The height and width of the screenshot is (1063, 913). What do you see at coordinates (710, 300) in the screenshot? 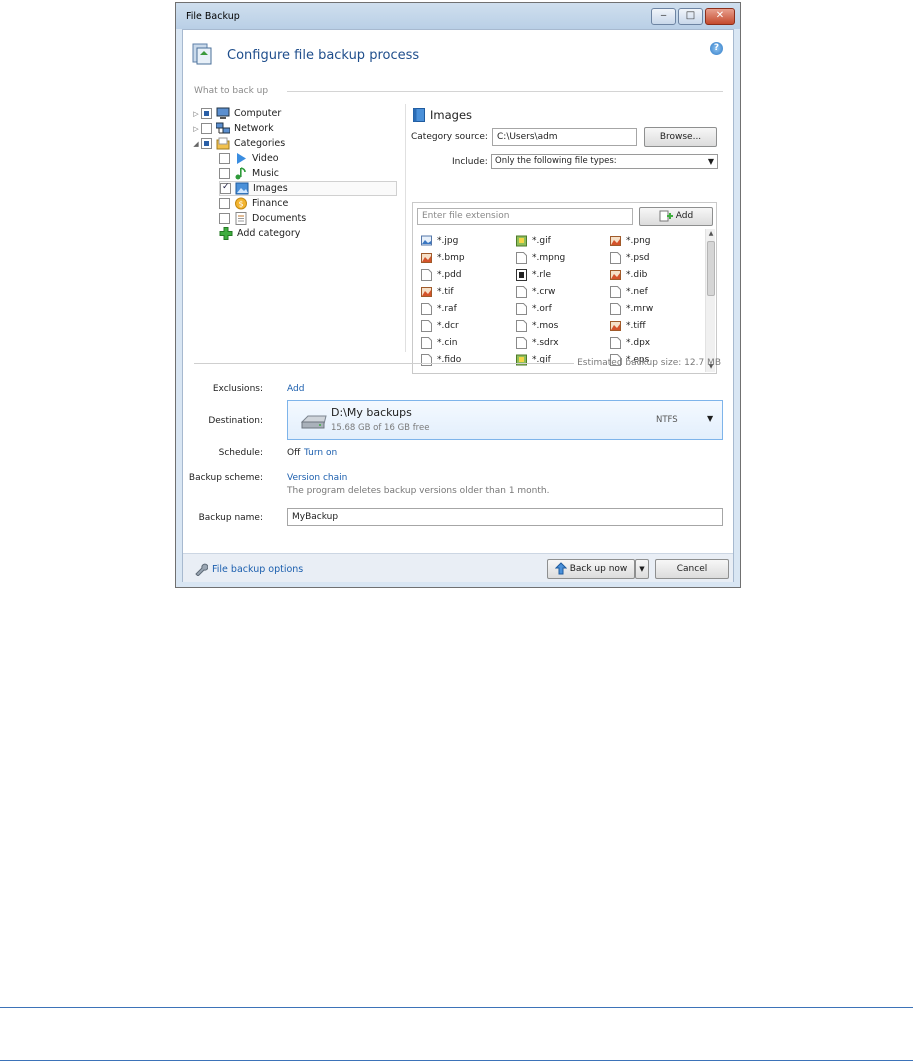
I see `extension-scrollbar: ▲ ▼` at bounding box center [710, 300].